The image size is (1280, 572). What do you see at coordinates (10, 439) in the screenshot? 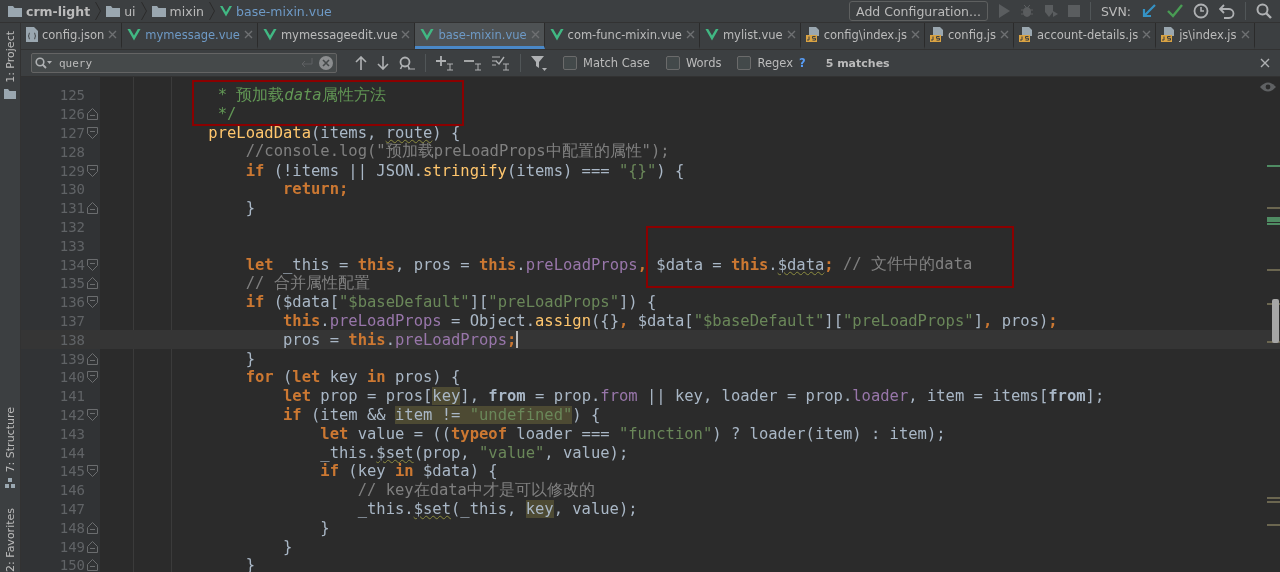
I see `tool-window-tab: 7: Structure` at bounding box center [10, 439].